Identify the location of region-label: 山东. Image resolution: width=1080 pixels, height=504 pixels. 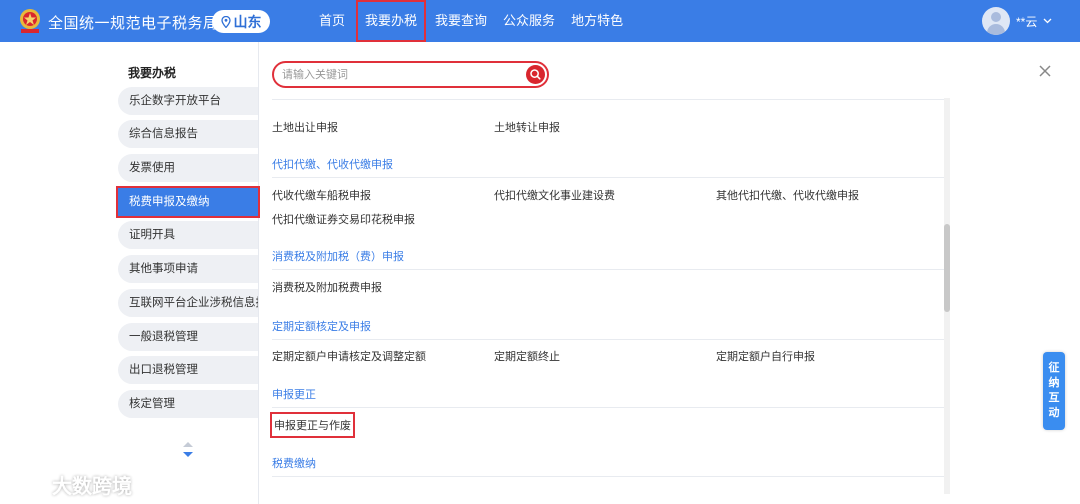
(247, 21).